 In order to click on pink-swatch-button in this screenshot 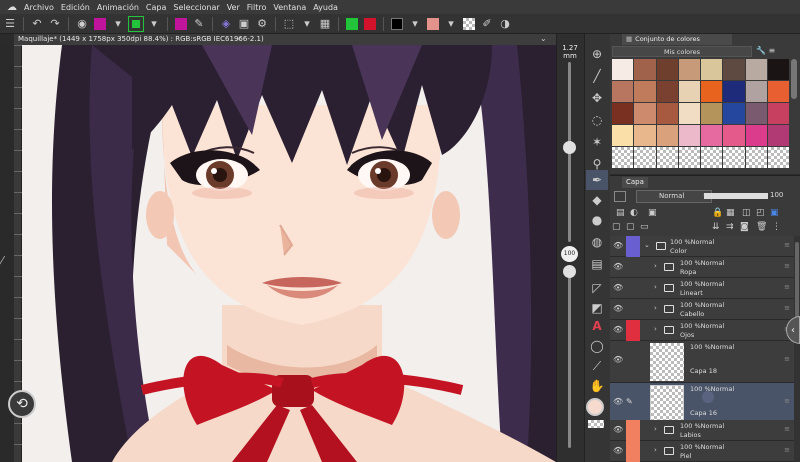, I will do `click(433, 24)`.